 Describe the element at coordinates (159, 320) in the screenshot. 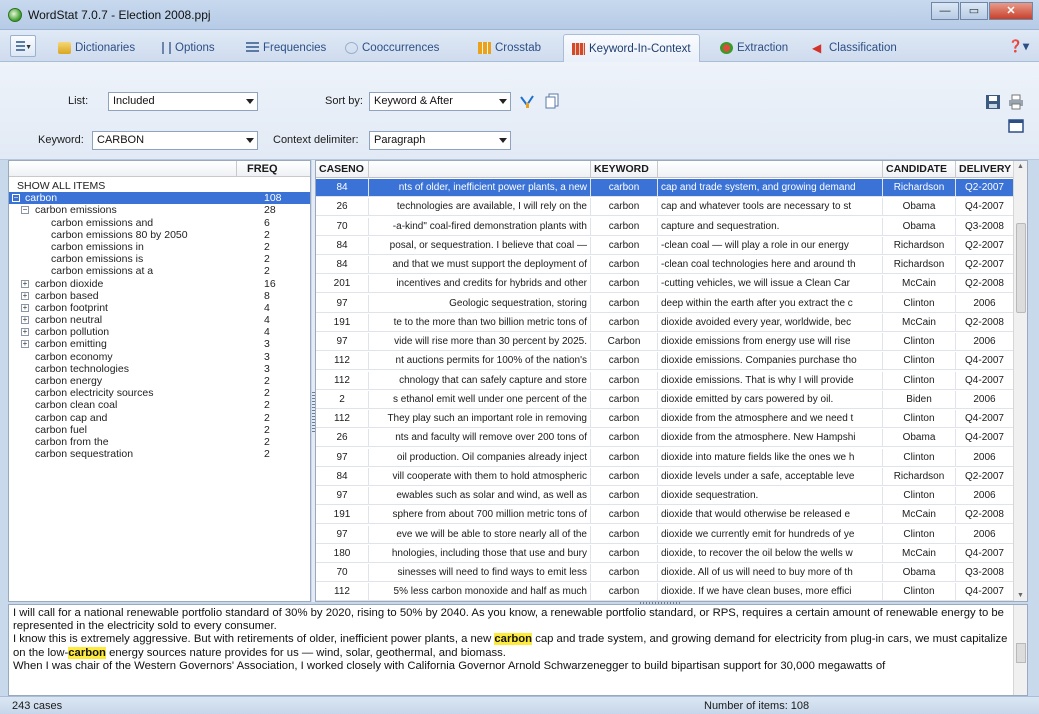

I see `tree-item: + carbon neutral 4` at that location.